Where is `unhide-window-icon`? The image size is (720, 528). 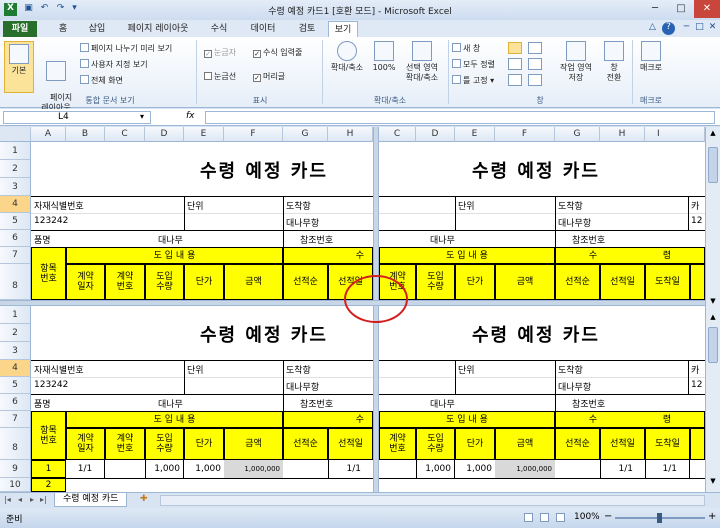 unhide-window-icon is located at coordinates (515, 80).